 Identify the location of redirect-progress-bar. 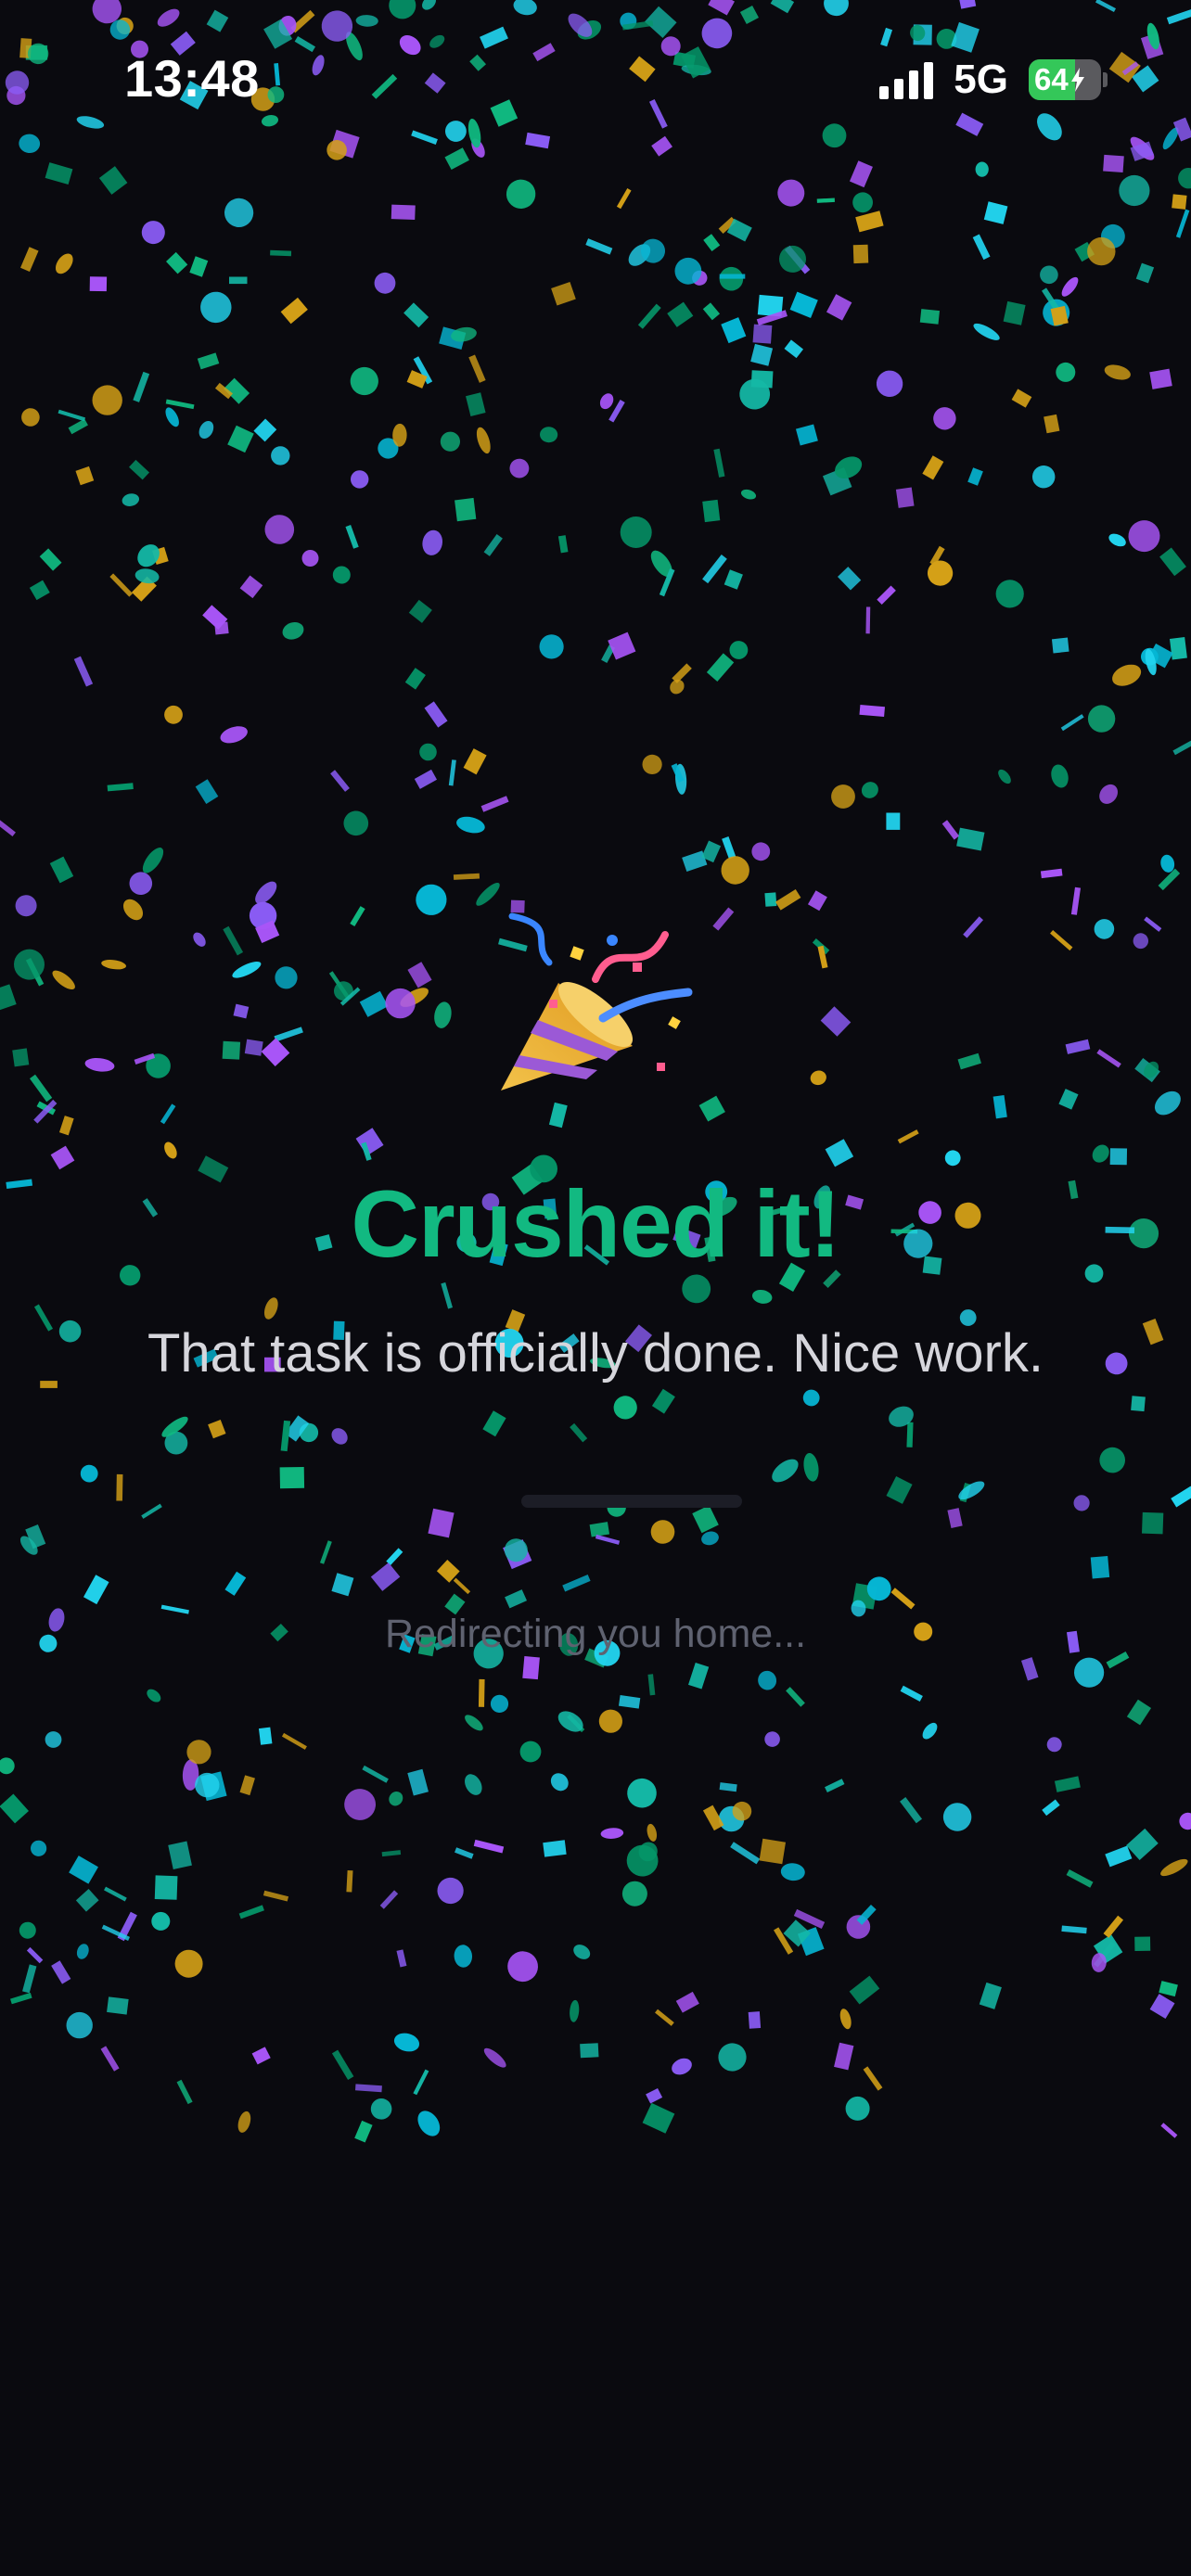
(631, 1501).